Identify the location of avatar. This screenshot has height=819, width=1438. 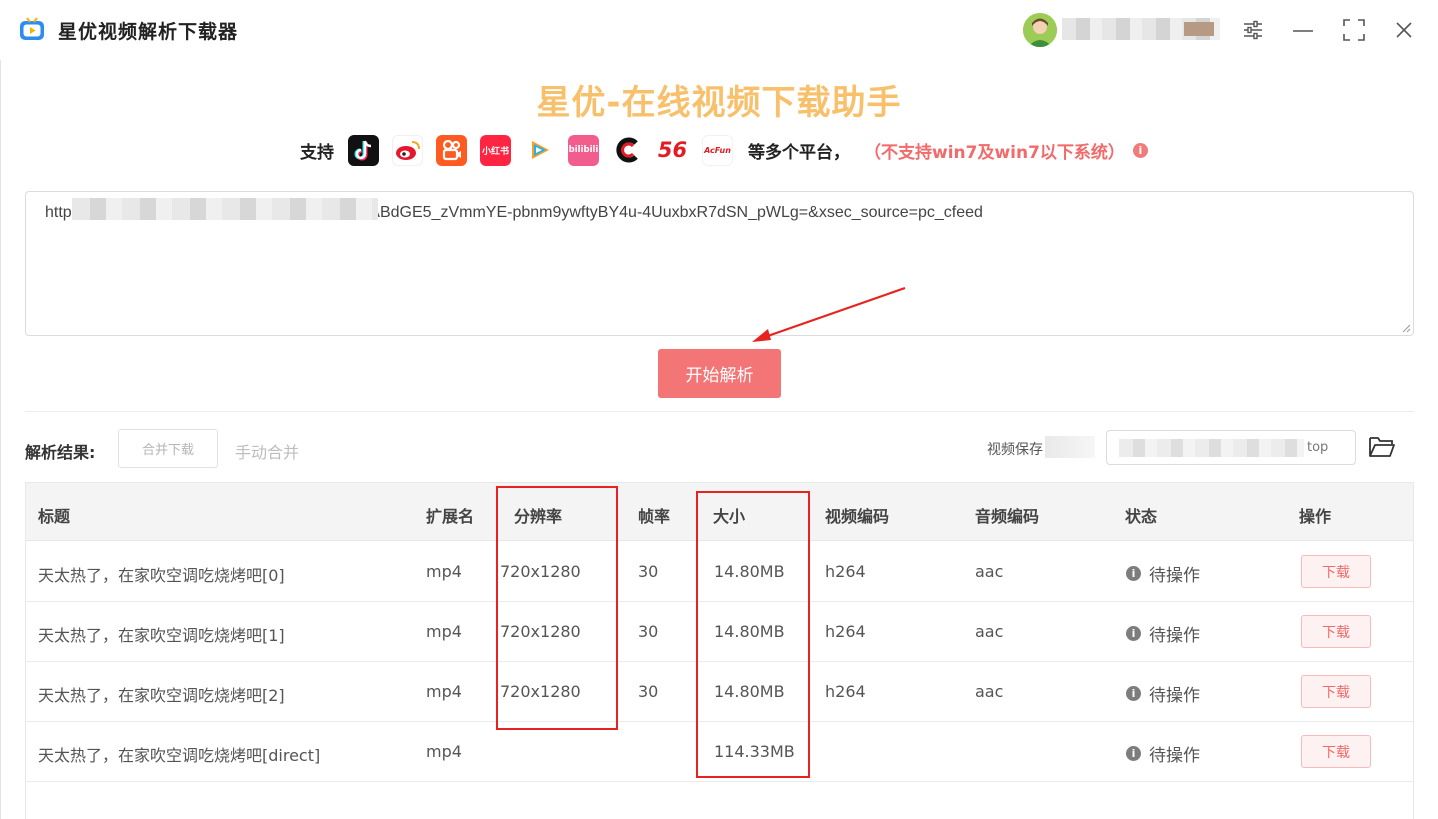
(1040, 30).